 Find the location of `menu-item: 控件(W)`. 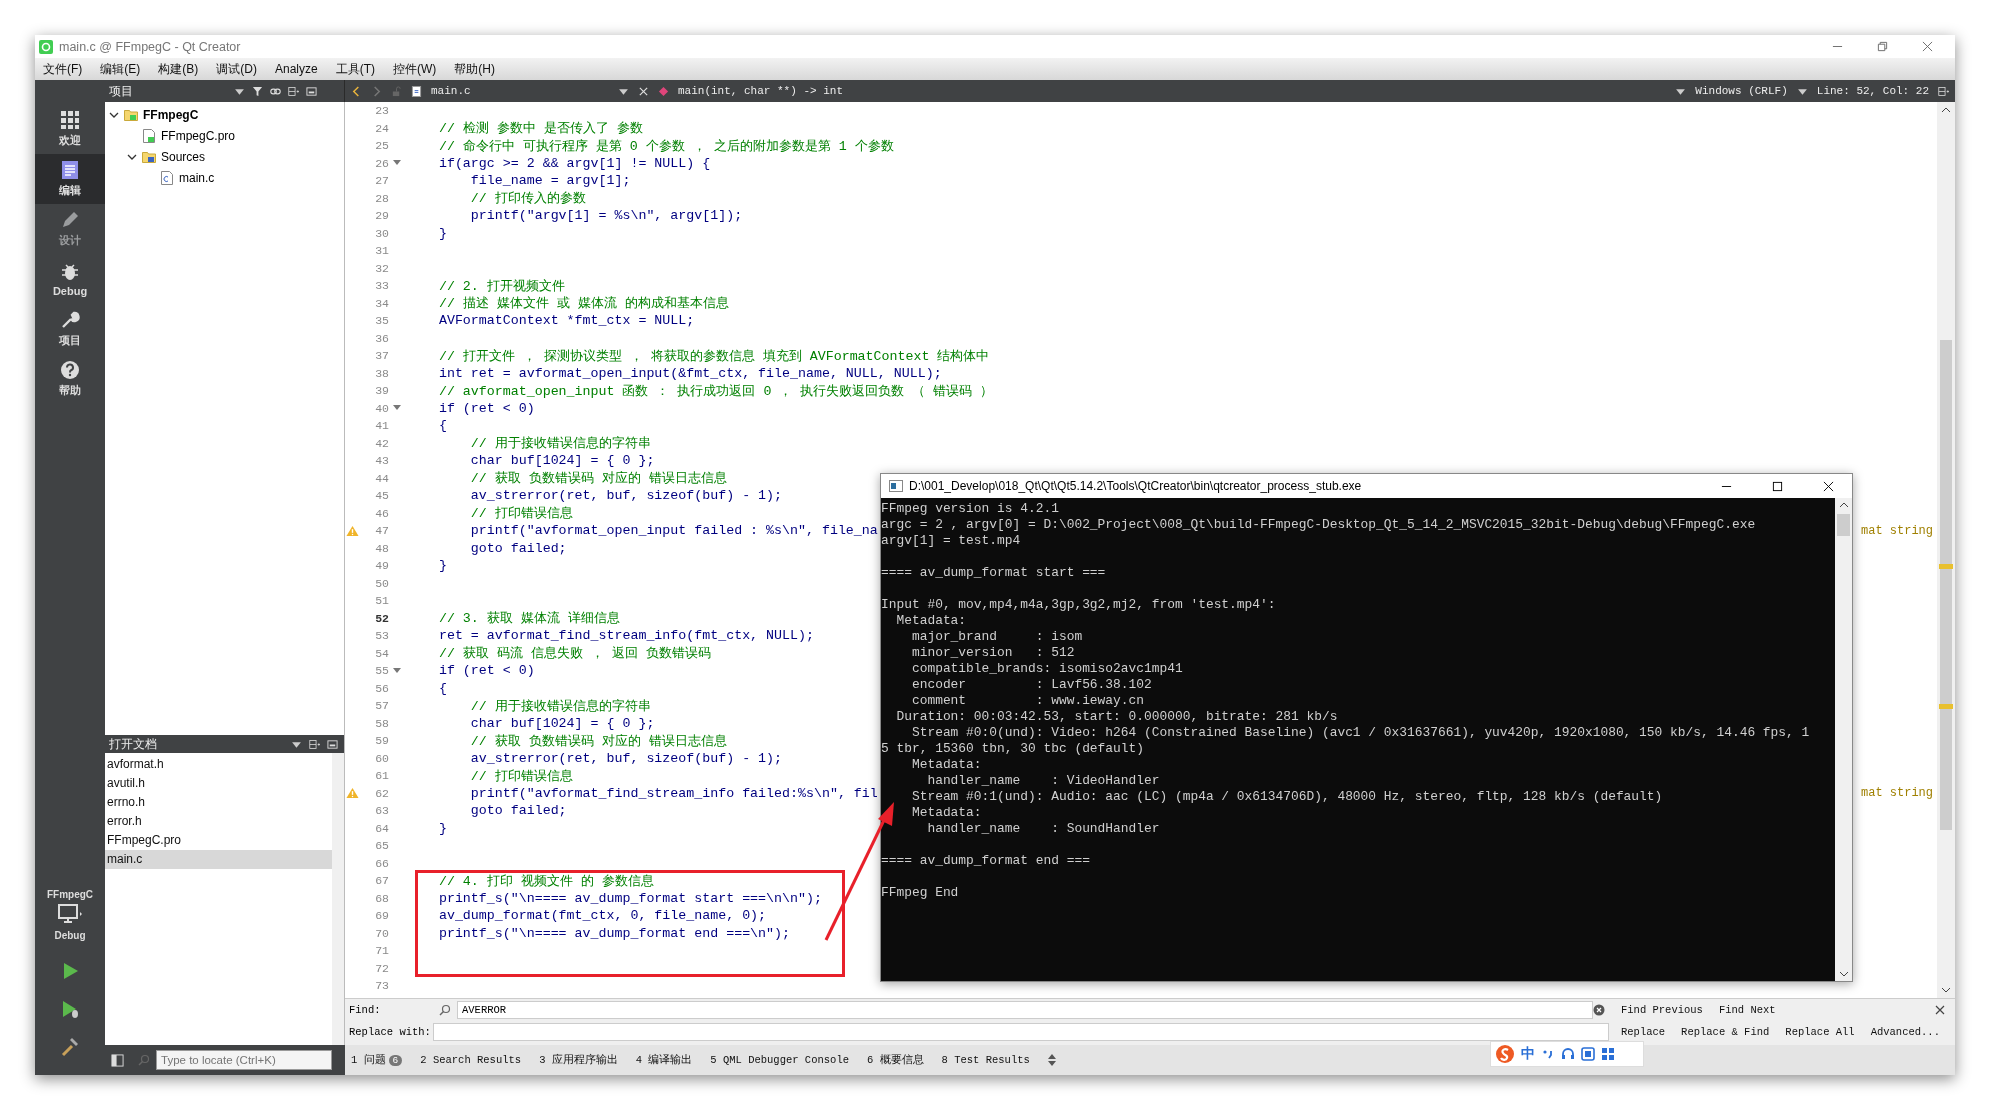

menu-item: 控件(W) is located at coordinates (415, 69).